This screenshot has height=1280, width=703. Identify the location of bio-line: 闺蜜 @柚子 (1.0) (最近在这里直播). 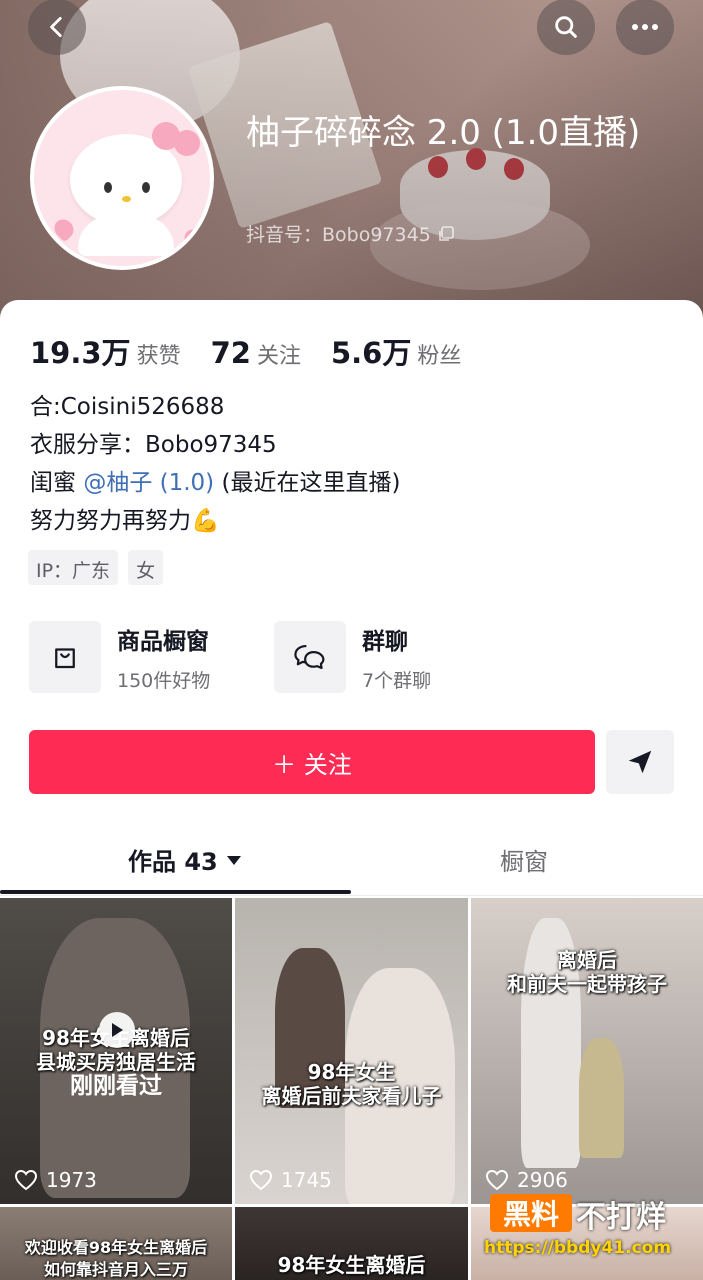
(215, 483).